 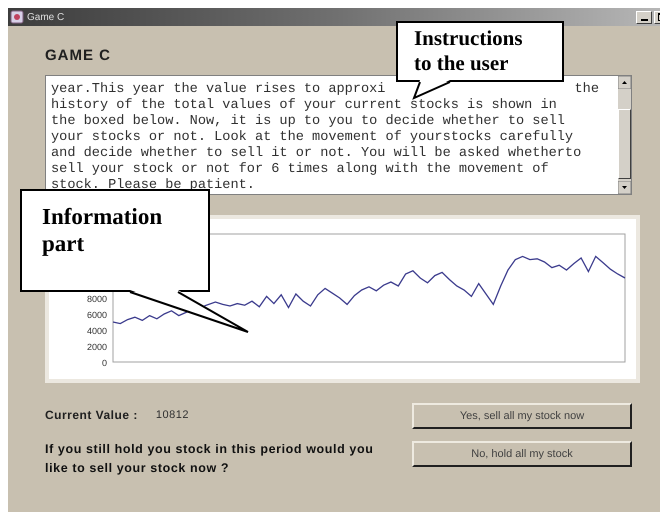 I want to click on y-tick-label: 4000, so click(x=96, y=331).